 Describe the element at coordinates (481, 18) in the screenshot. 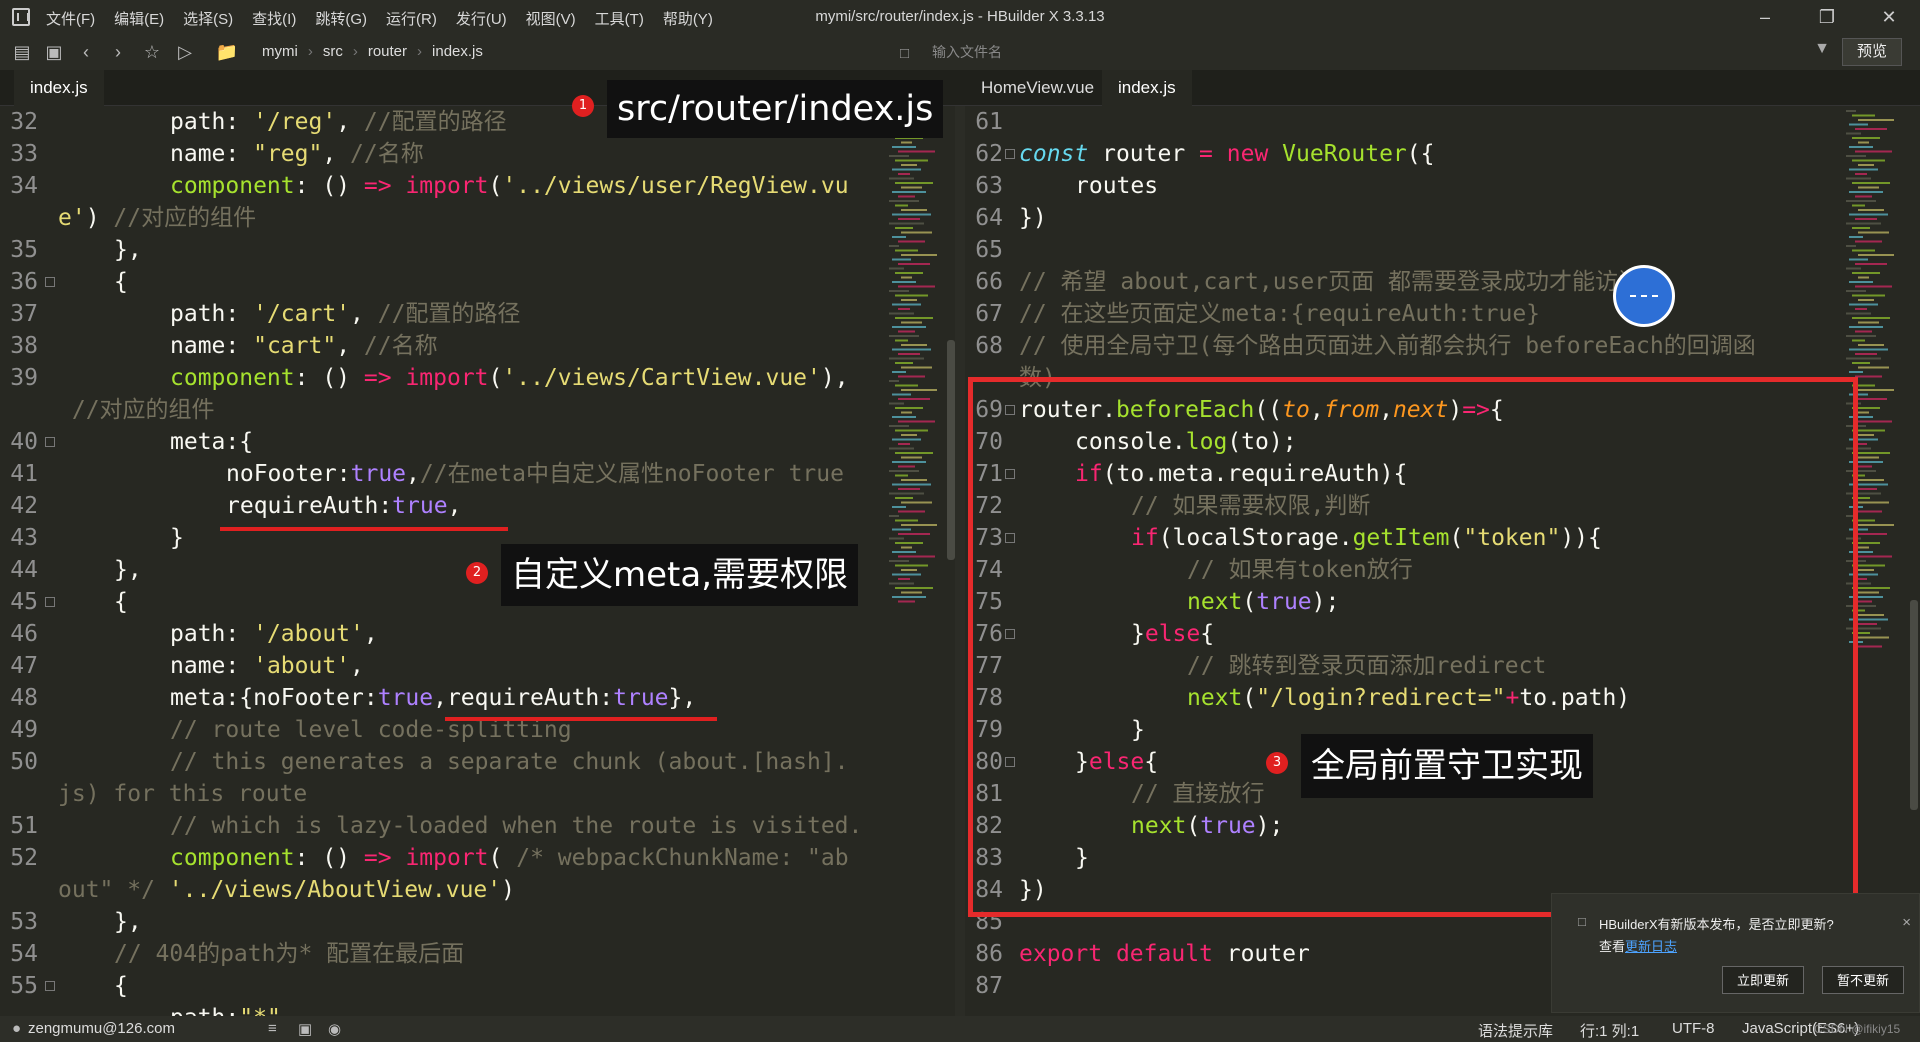

I see `menu-item-6: 发行(U)` at that location.